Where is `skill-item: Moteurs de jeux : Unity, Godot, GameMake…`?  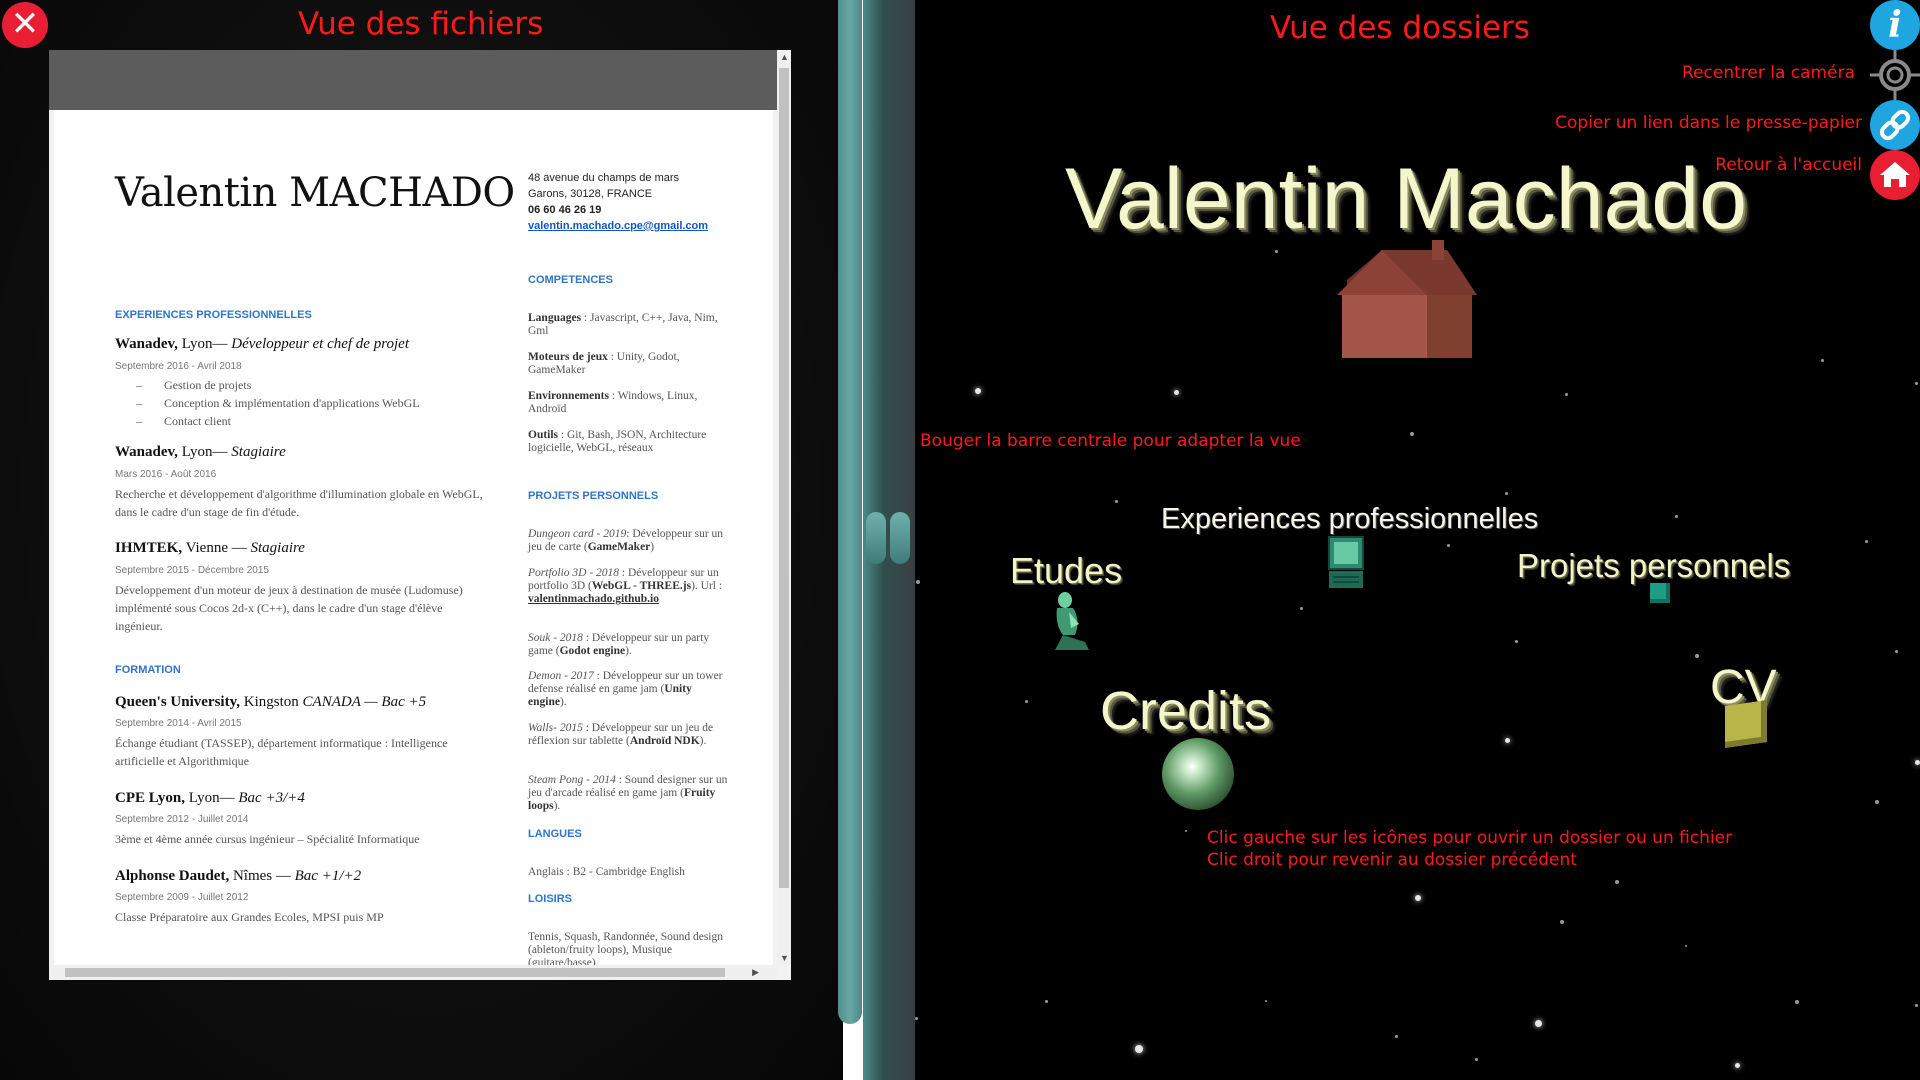 skill-item: Moteurs de jeux : Unity, Godot, GameMake… is located at coordinates (604, 363).